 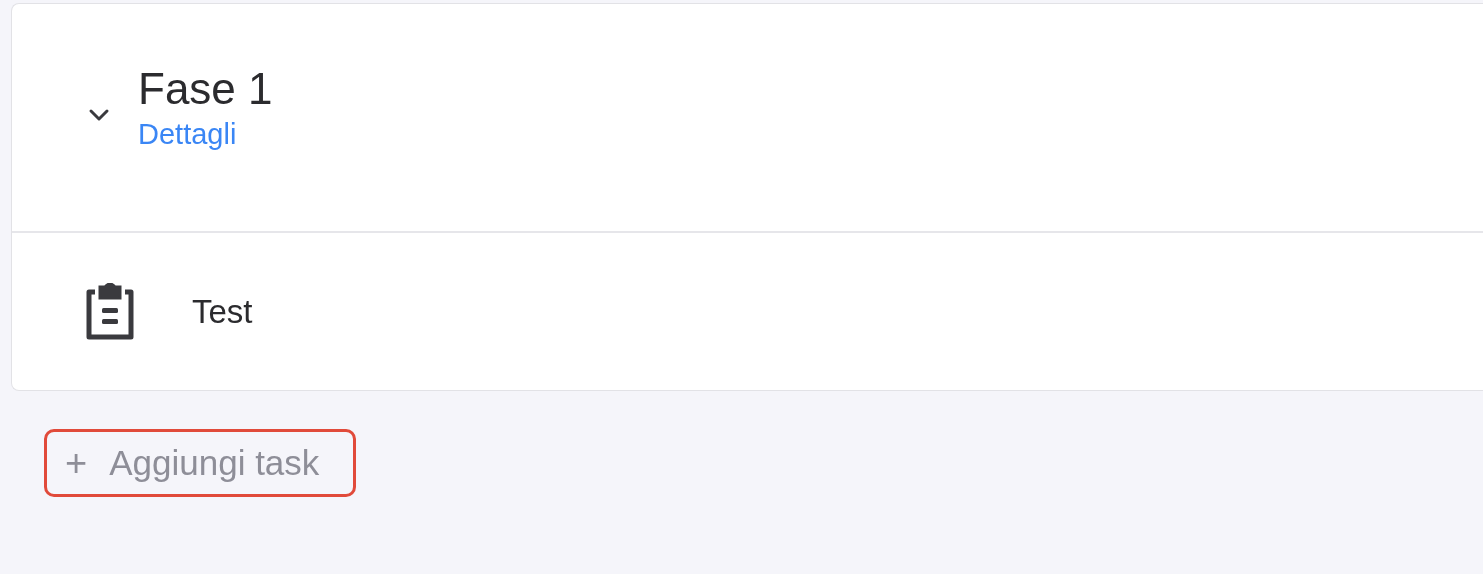 I want to click on task-name: Test, so click(x=222, y=311).